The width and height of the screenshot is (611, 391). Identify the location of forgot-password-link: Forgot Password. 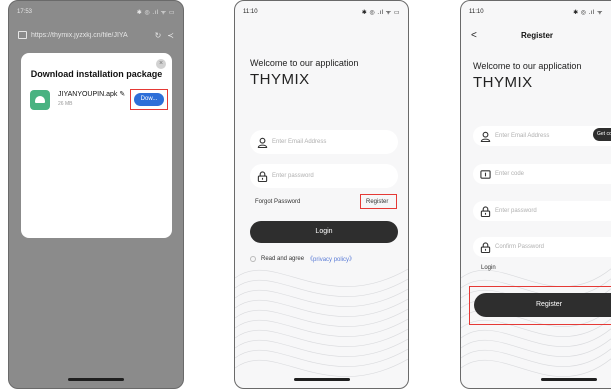
(277, 202).